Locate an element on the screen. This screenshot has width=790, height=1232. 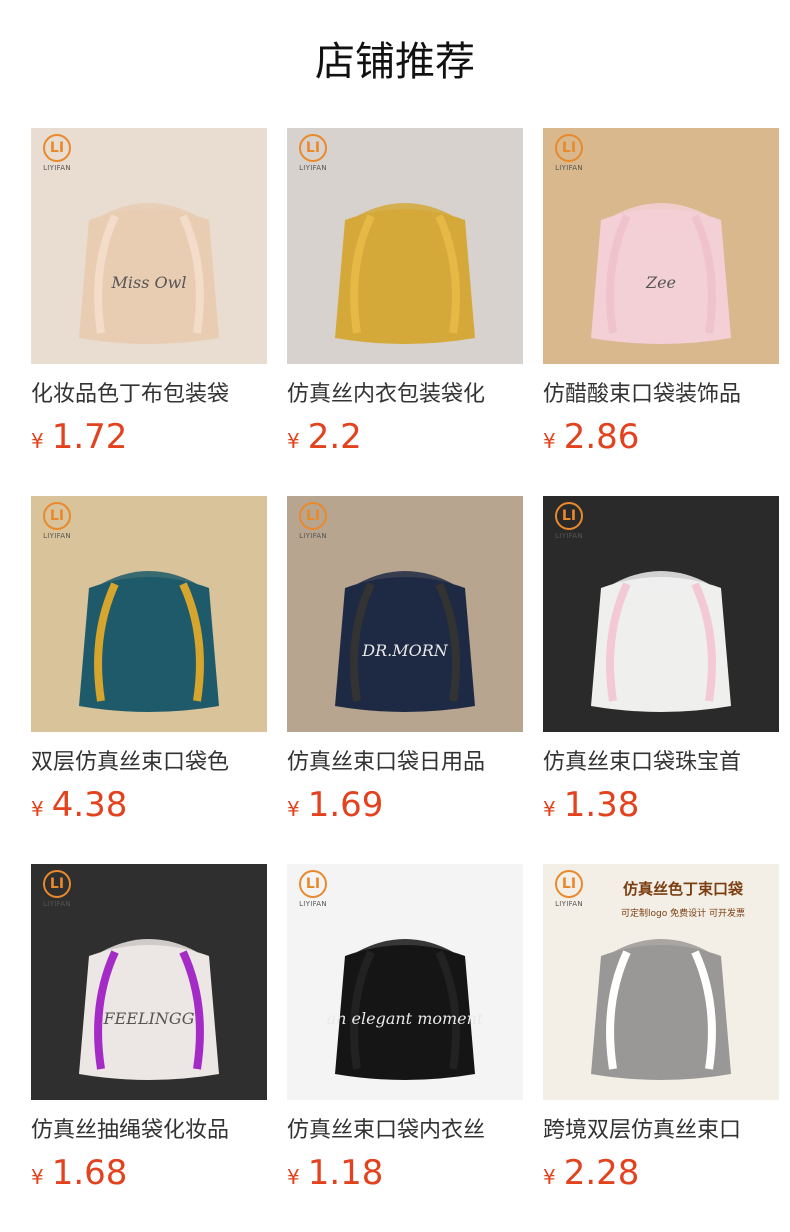
price-amount: 1.72 is located at coordinates (89, 437).